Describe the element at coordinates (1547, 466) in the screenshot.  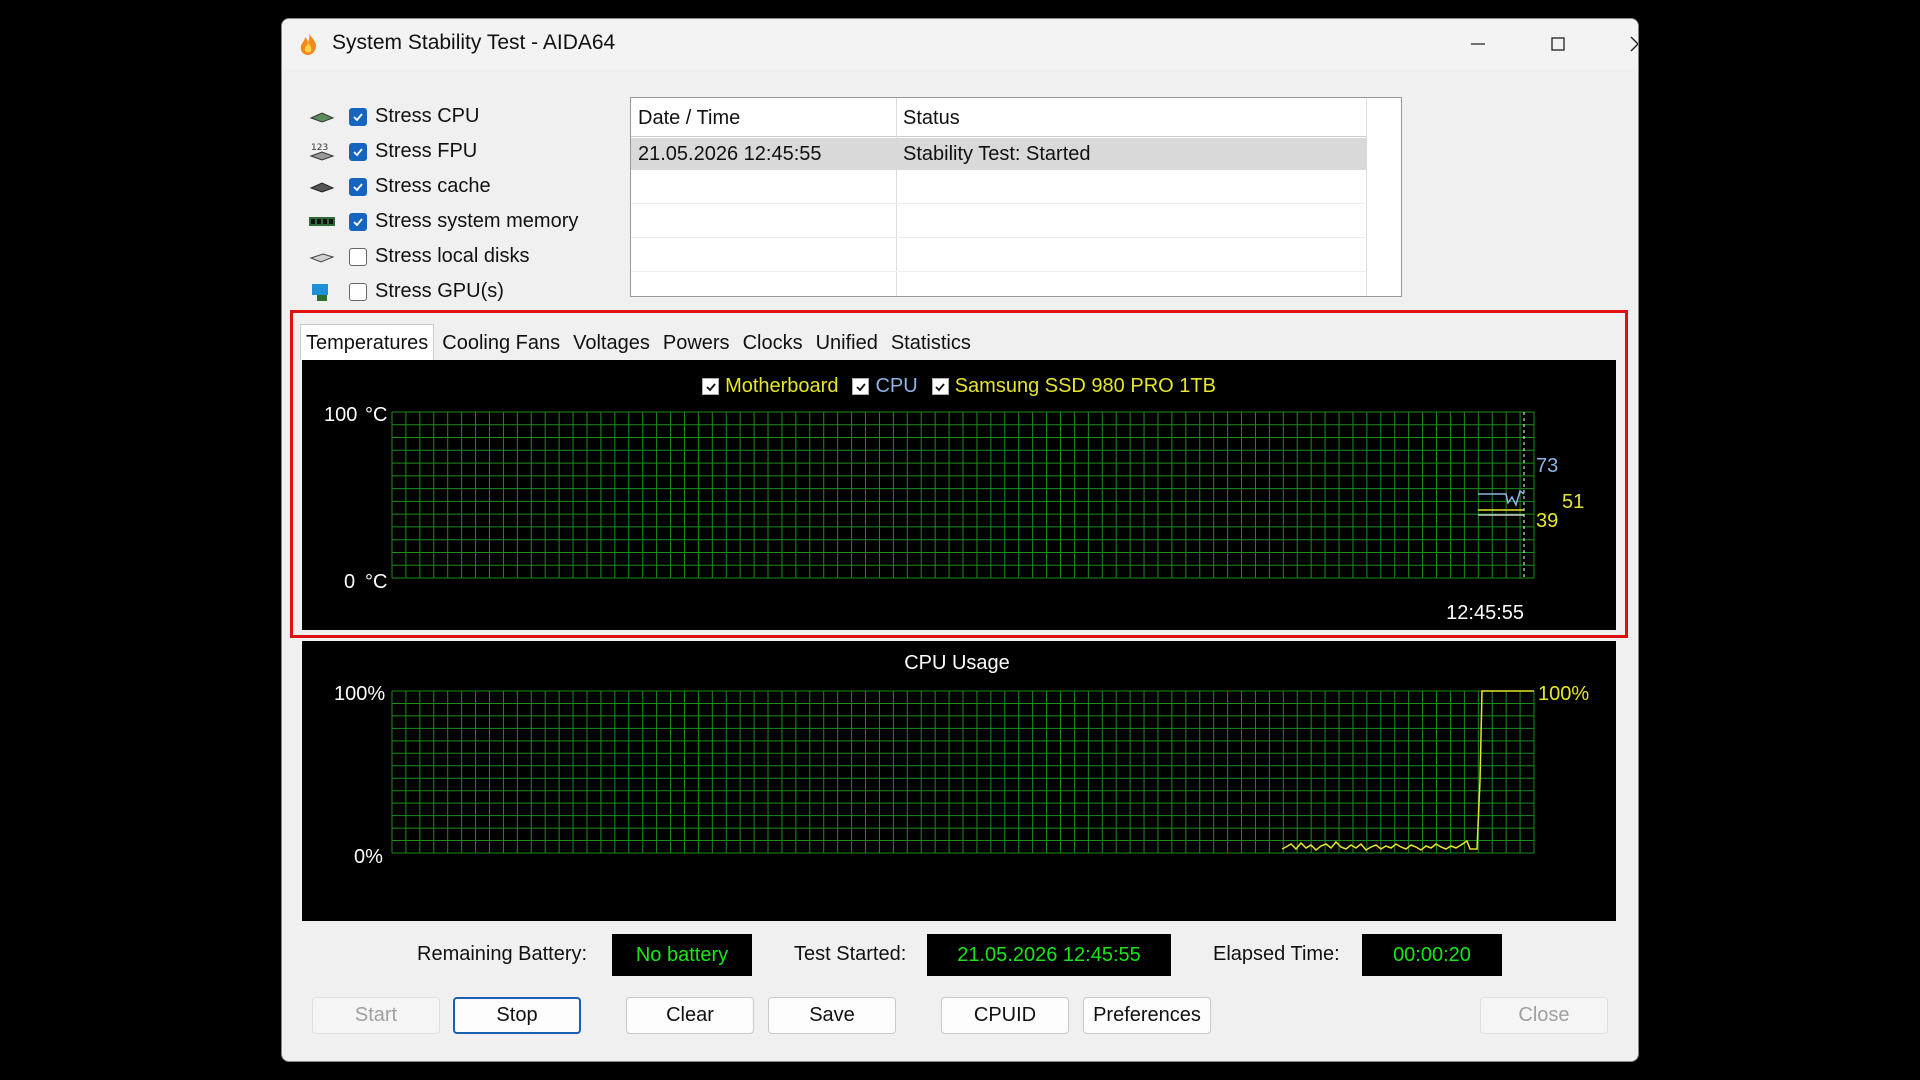
I see `cpu-temp-readout: 73` at that location.